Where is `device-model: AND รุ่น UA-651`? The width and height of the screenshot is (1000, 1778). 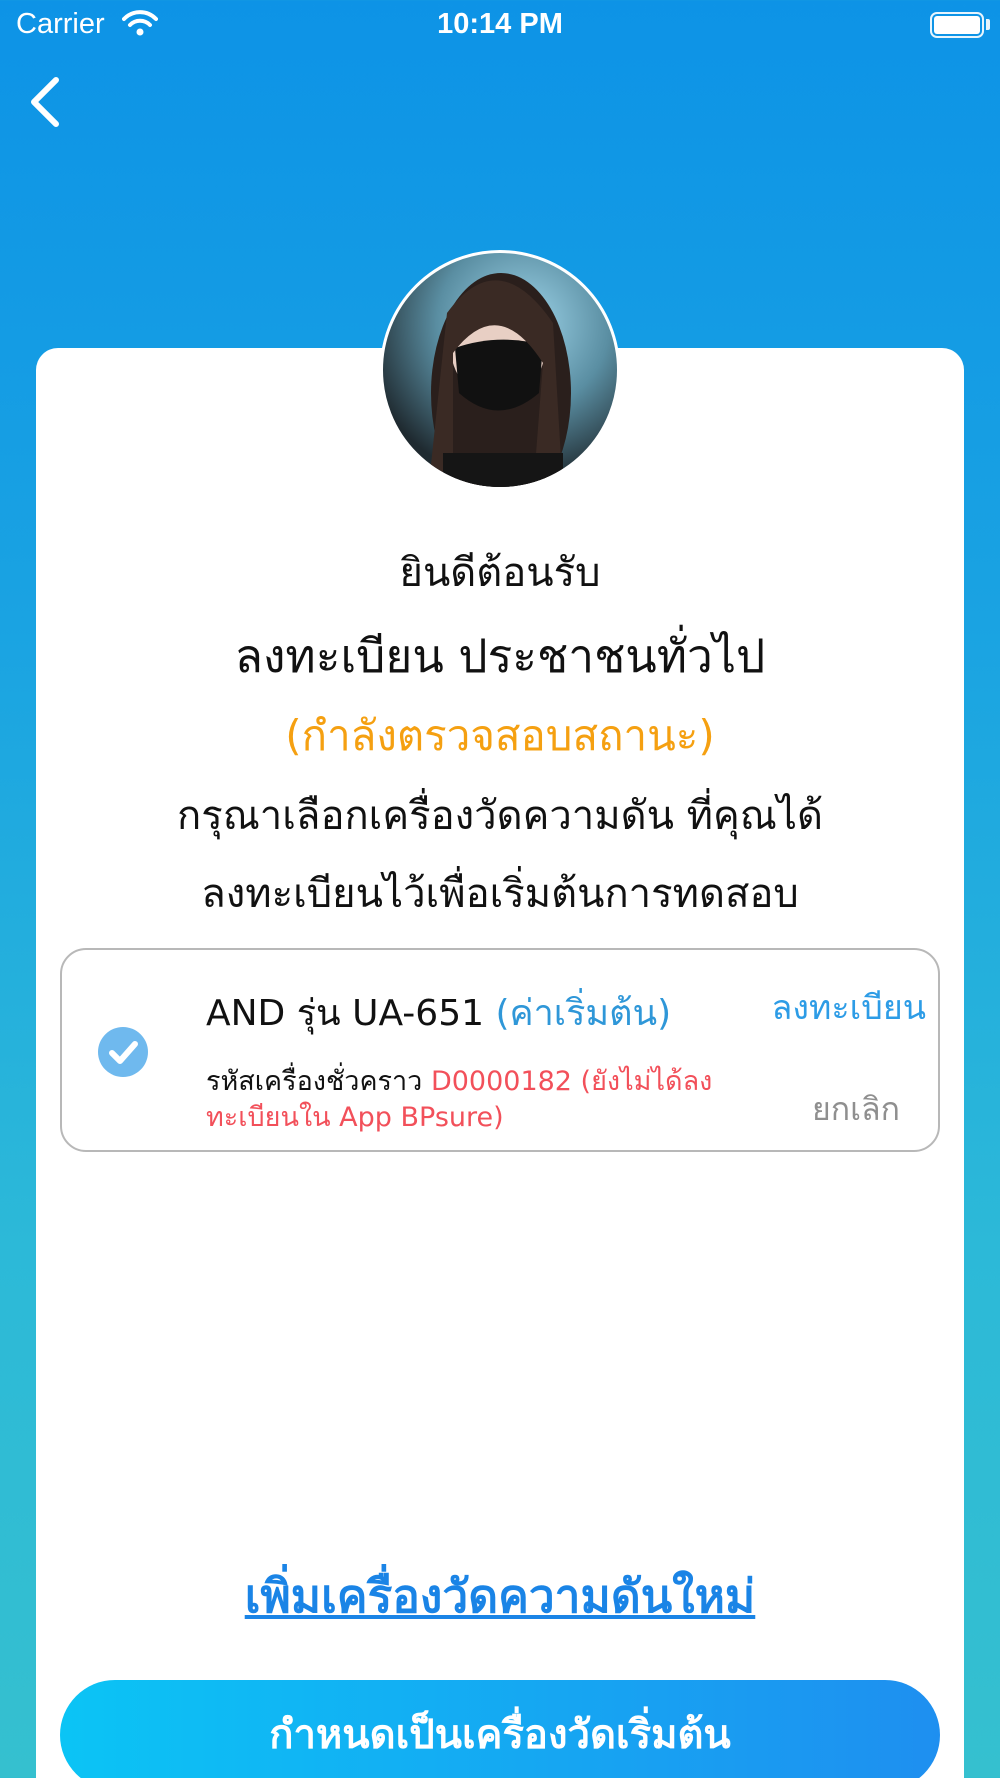 device-model: AND รุ่น UA-651 is located at coordinates (345, 1013).